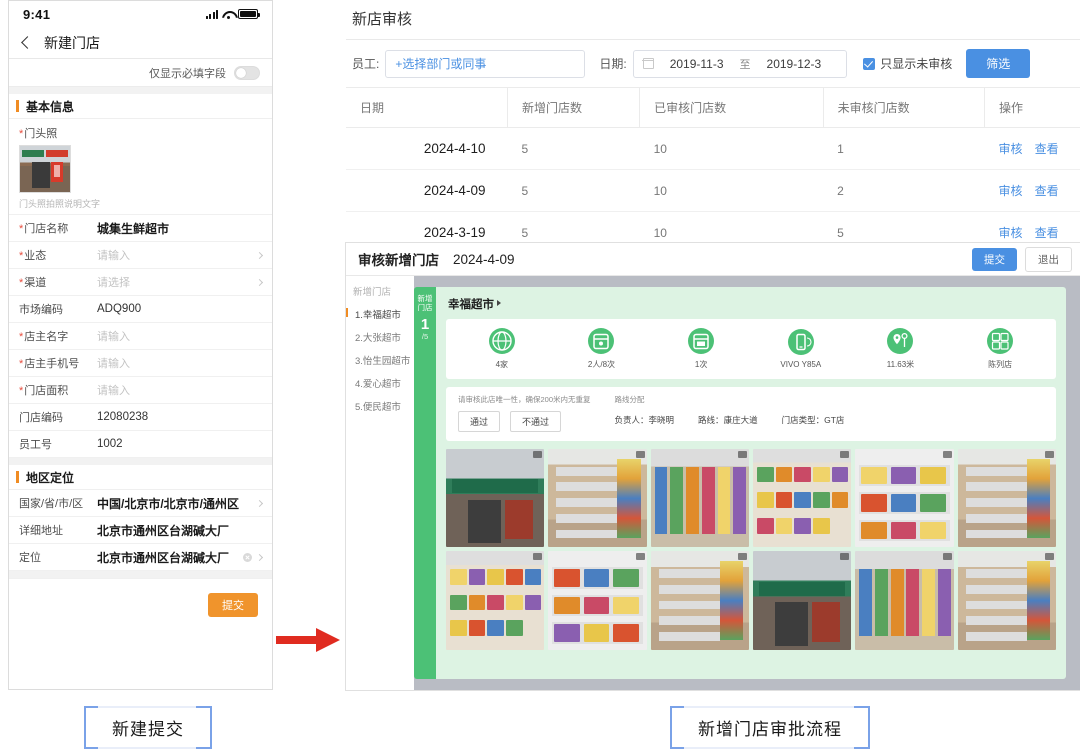  I want to click on field-label: *渠道, so click(33, 283).